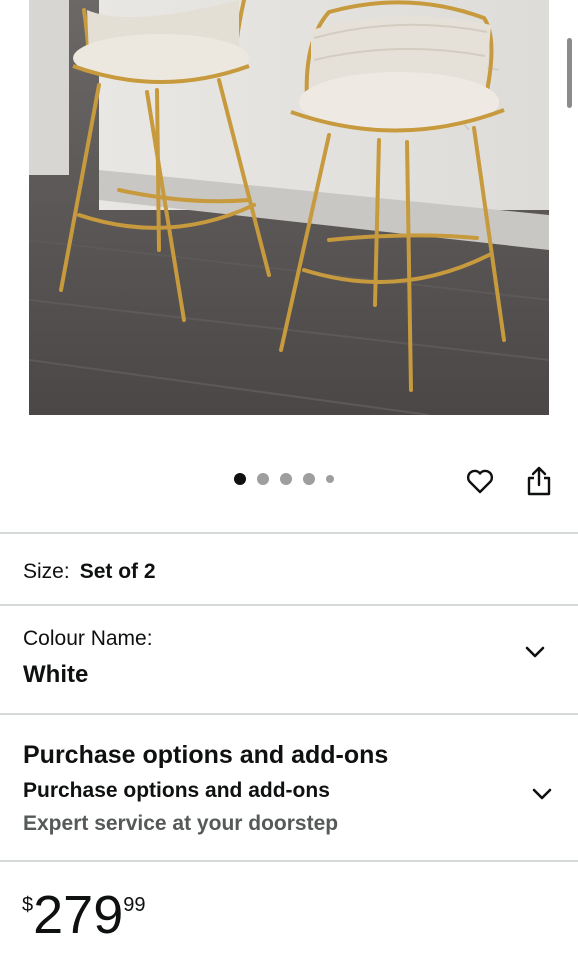 The image size is (578, 960). Describe the element at coordinates (46, 571) in the screenshot. I see `size-label: Size:` at that location.